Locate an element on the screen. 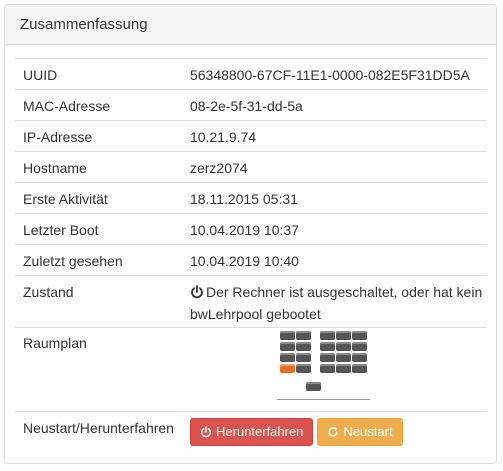  shutdown-button: Herunterfahren is located at coordinates (251, 432).